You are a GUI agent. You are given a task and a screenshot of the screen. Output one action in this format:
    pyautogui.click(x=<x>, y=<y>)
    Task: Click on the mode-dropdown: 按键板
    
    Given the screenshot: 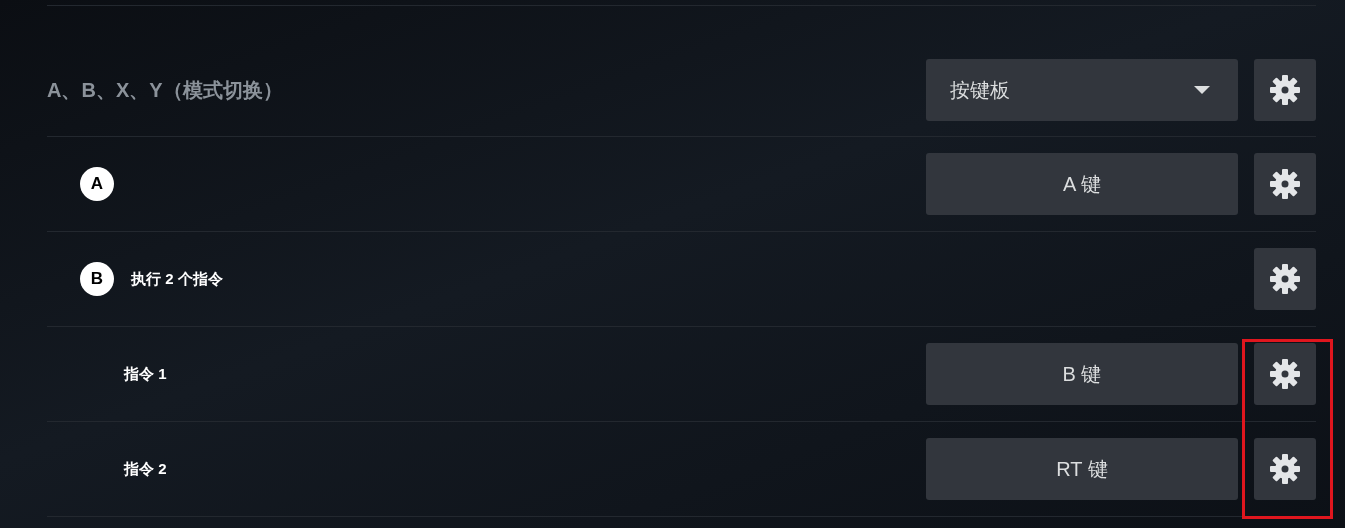 What is the action you would take?
    pyautogui.click(x=1082, y=90)
    